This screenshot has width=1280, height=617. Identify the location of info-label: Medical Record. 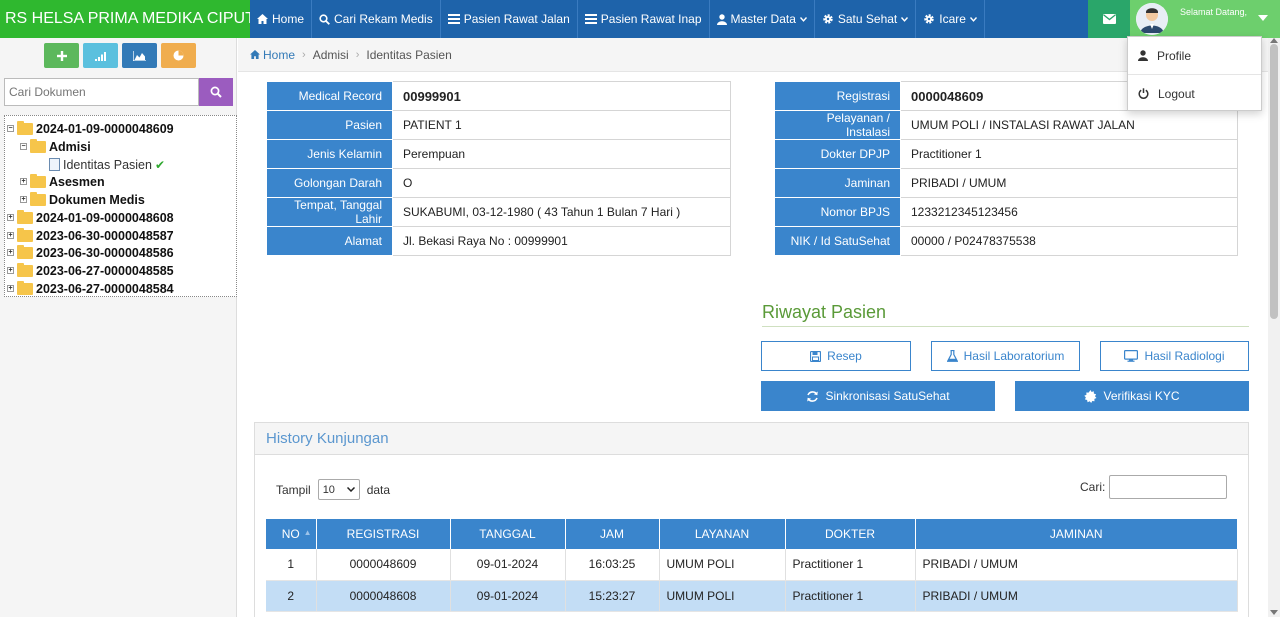
(329, 96).